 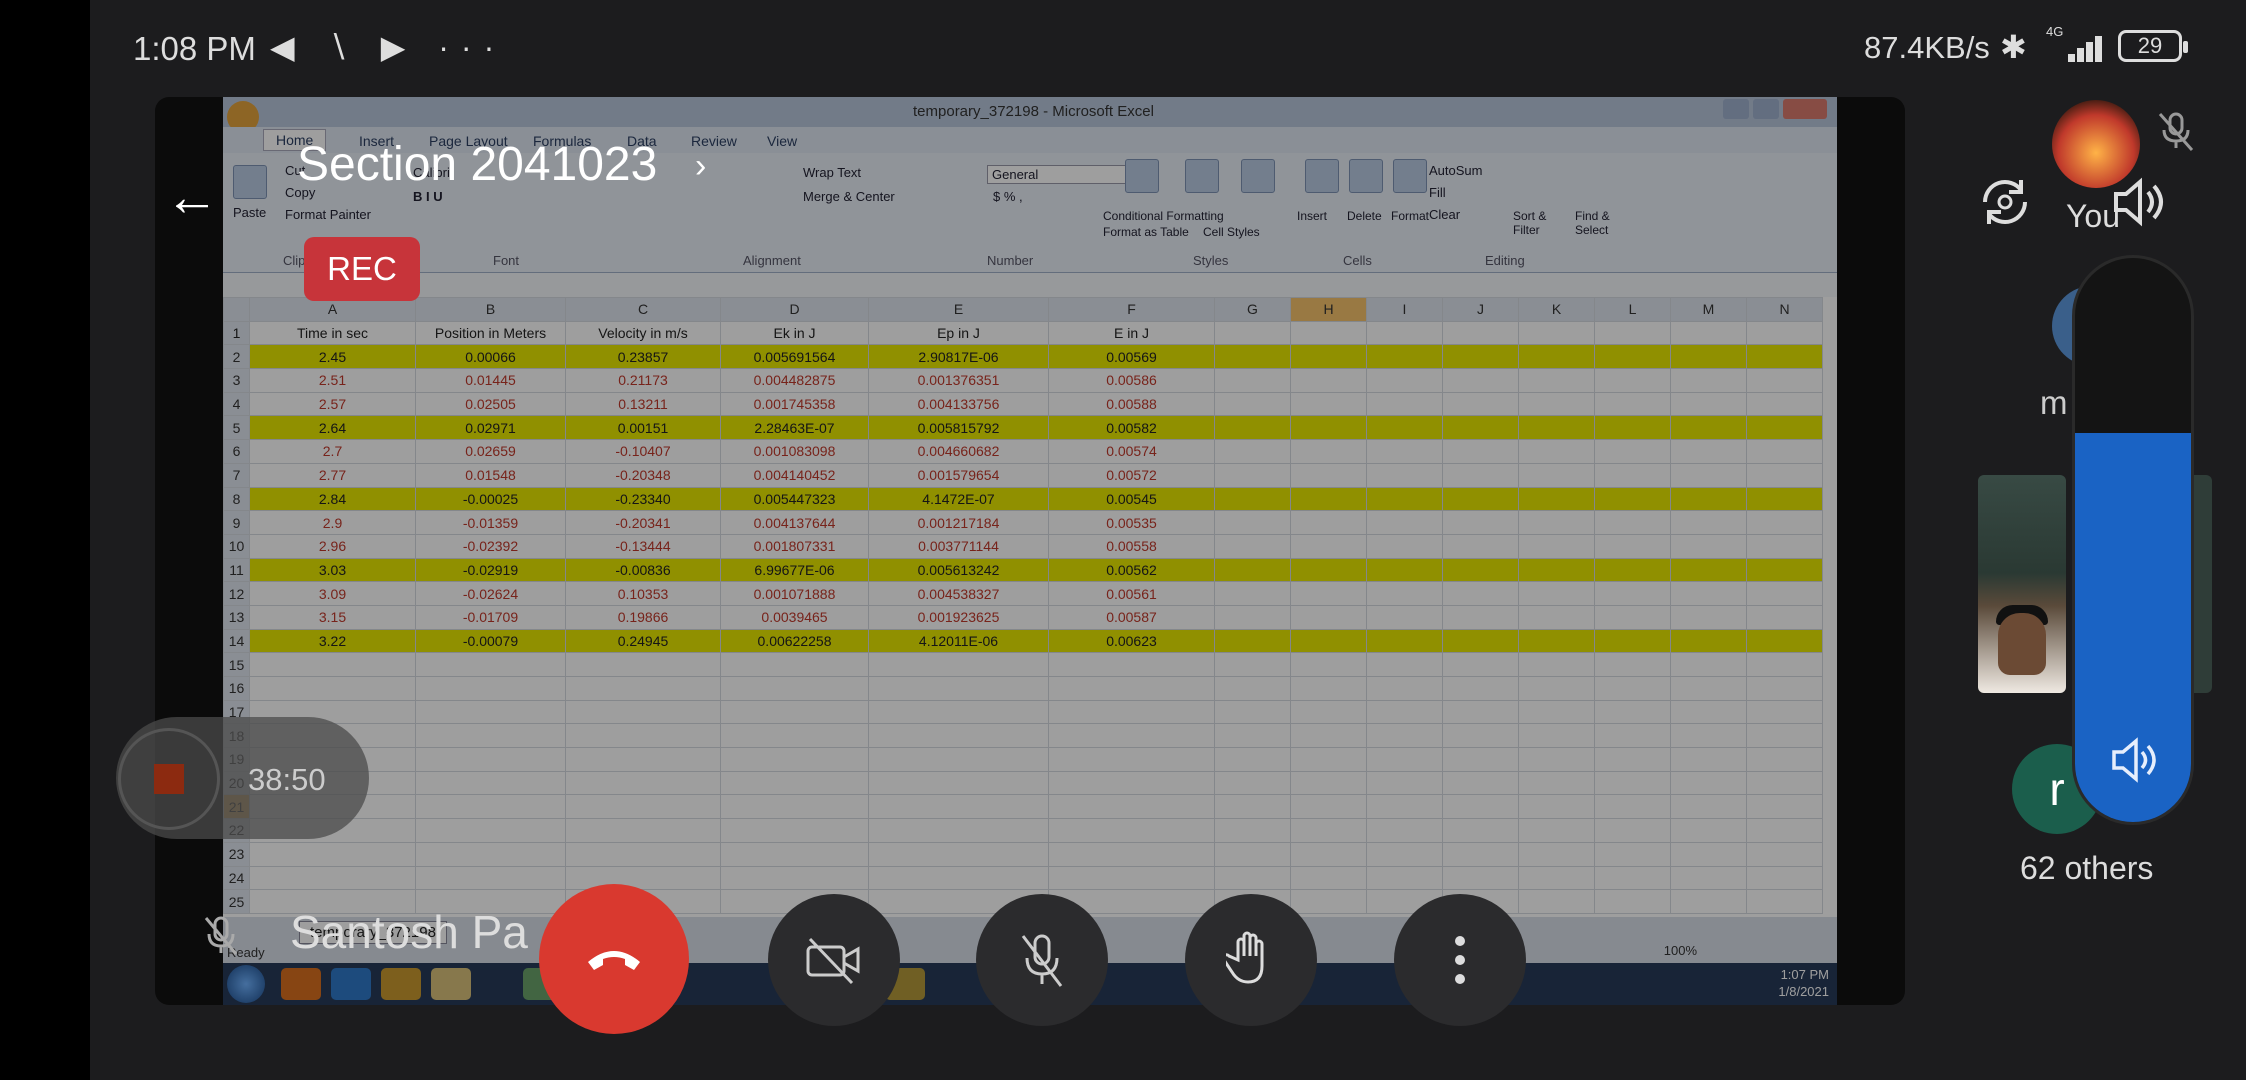 I want to click on format-cells-icon, so click(x=1410, y=176).